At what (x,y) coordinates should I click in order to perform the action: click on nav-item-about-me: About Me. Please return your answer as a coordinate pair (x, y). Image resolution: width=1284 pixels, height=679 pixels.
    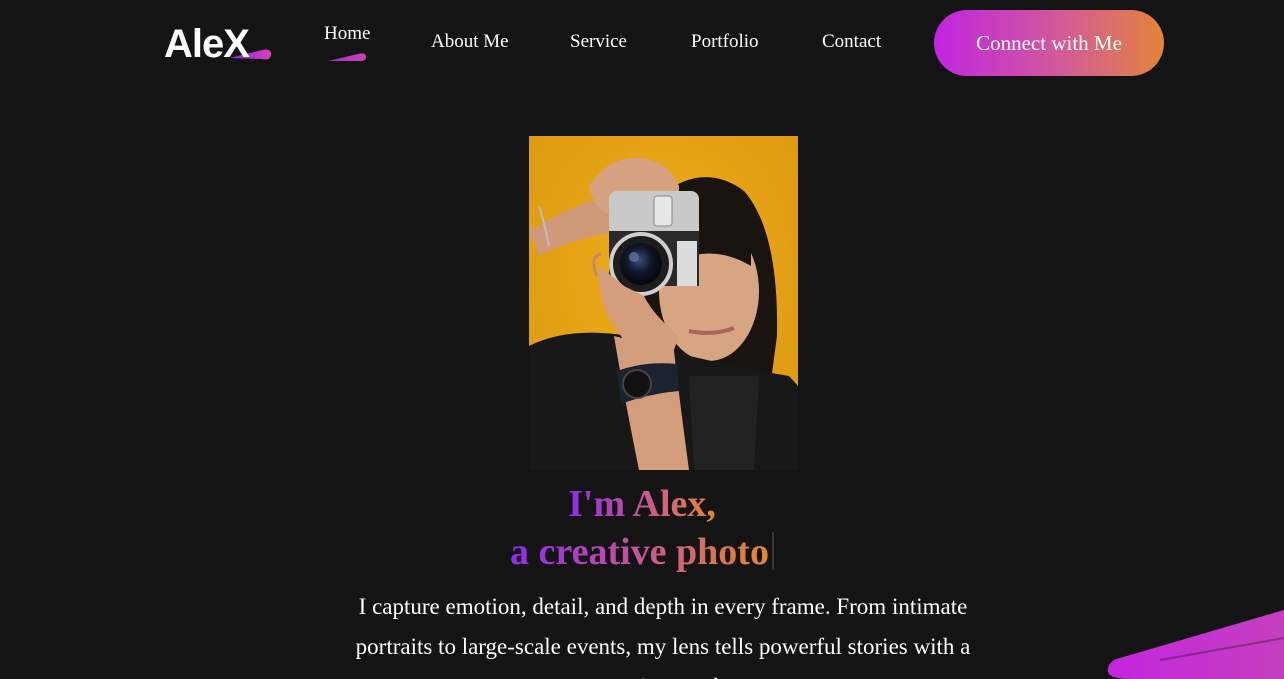
    Looking at the image, I should click on (470, 42).